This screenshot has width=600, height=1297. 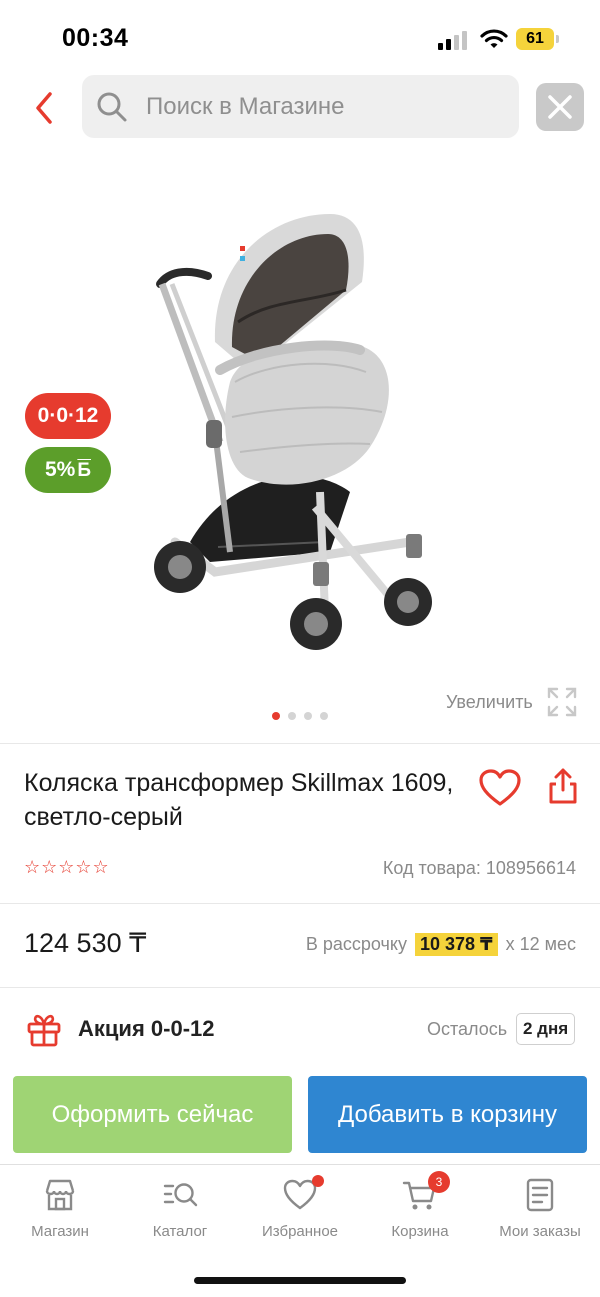 What do you see at coordinates (180, 1231) in the screenshot?
I see `tab-label: Каталог` at bounding box center [180, 1231].